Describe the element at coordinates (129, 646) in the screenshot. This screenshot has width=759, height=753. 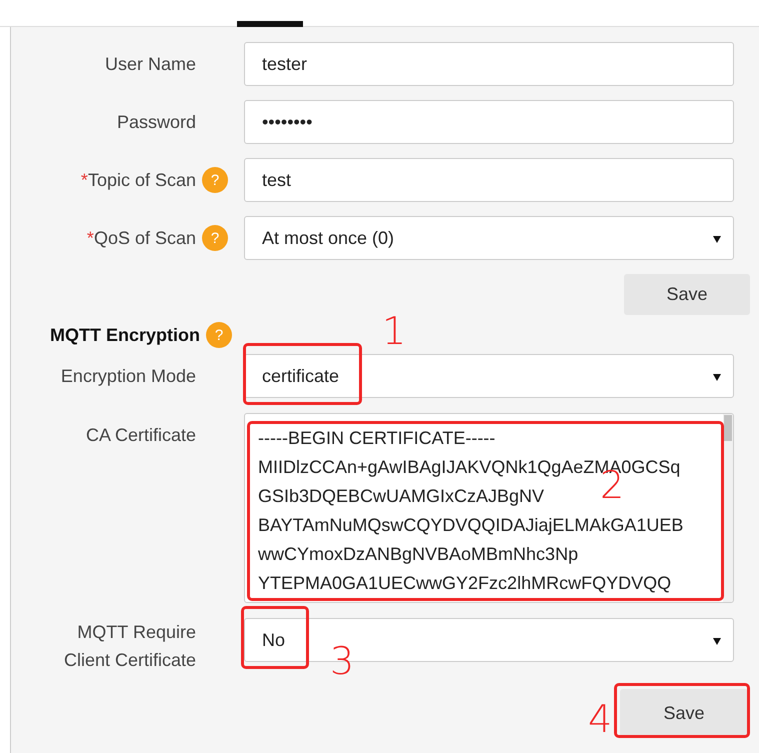
I see `field-label: MQTT Require Client Certificate` at that location.